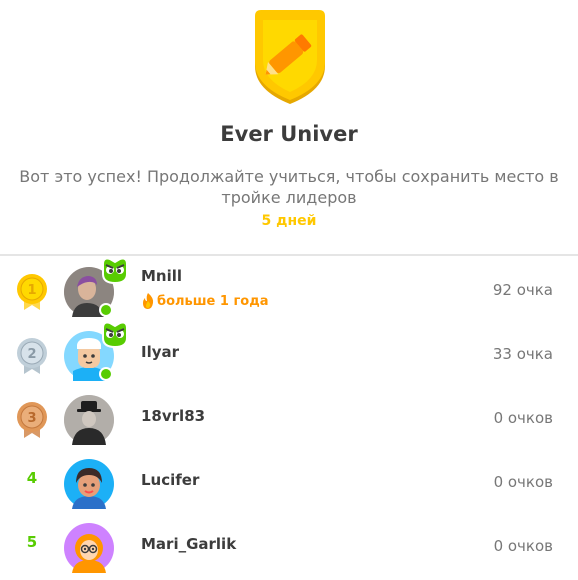 The image size is (578, 580). I want to click on leaderboard-row-3: 3 18vrl83 0 очков, so click(289, 419).